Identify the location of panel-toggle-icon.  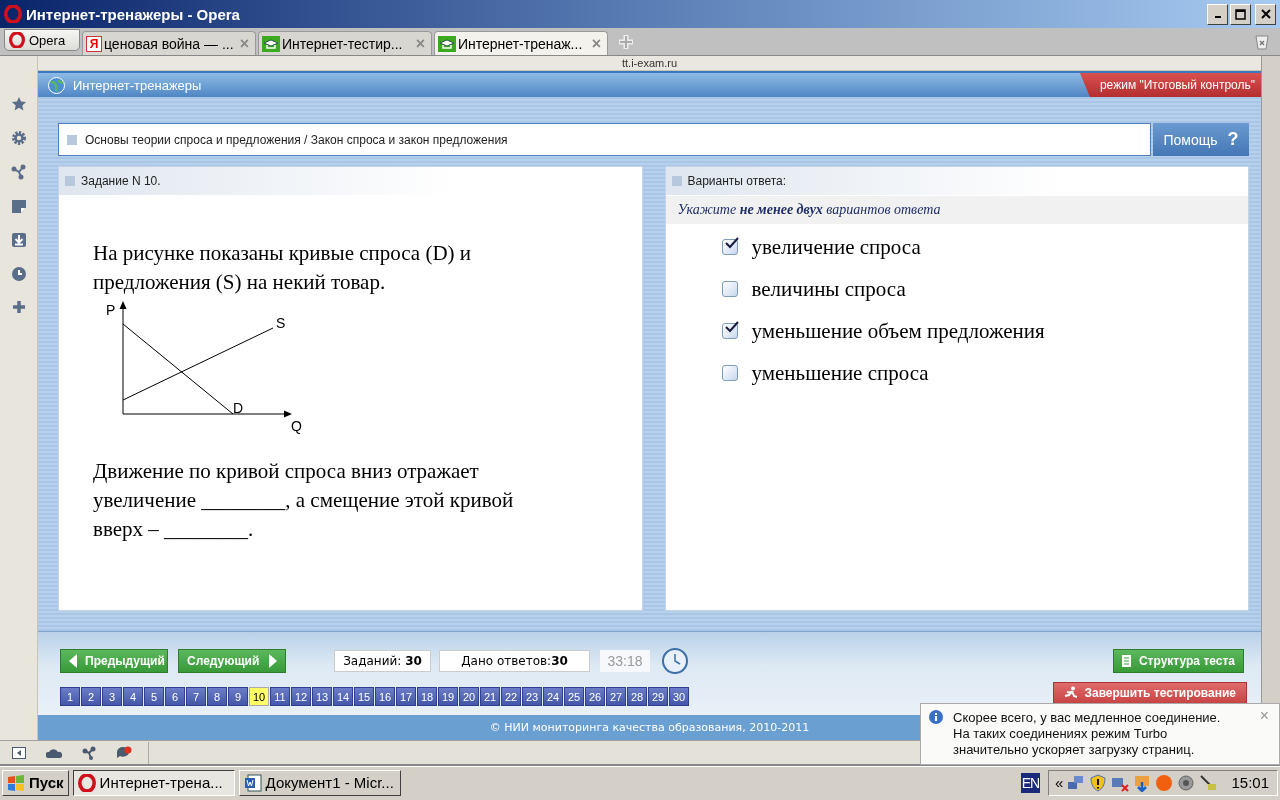
(19, 752).